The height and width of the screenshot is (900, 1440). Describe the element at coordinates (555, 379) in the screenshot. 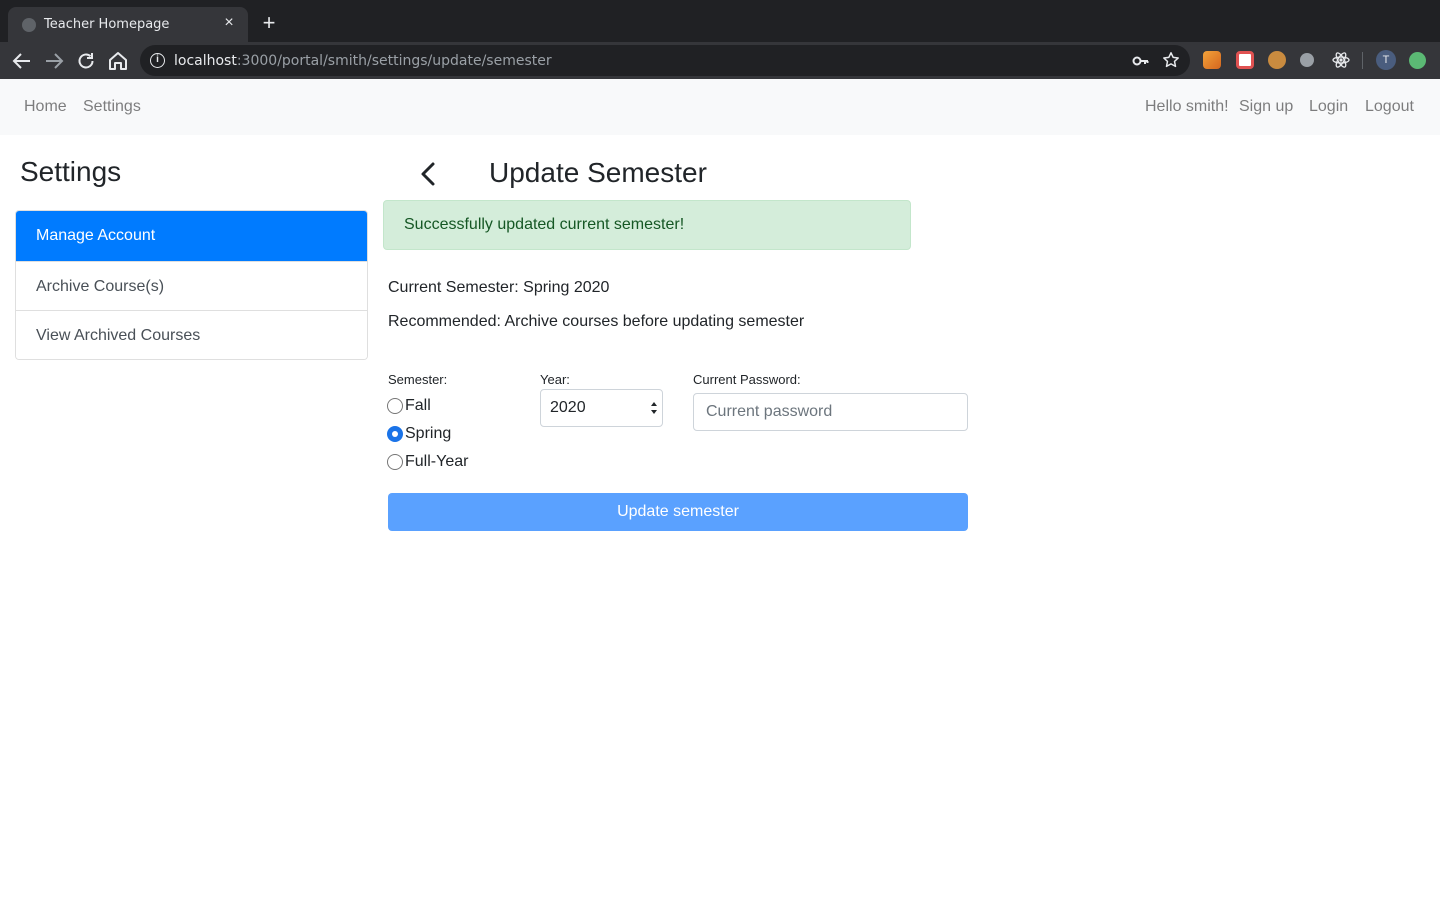

I see `year-label: Year:` at that location.